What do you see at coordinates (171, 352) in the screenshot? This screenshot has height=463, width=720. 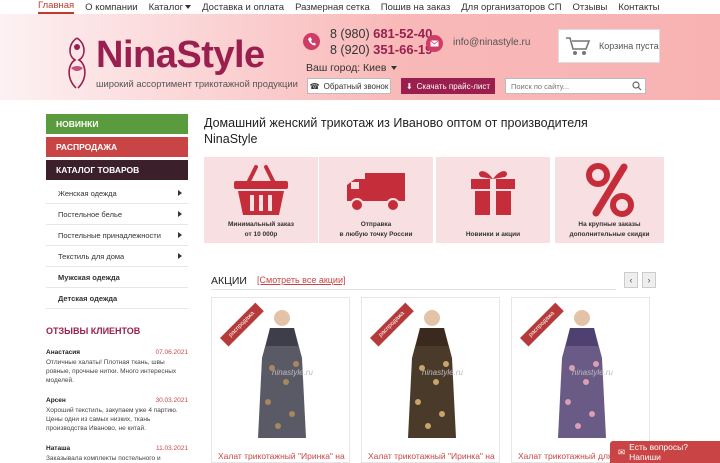 I see `review-date: 07.06.2021` at bounding box center [171, 352].